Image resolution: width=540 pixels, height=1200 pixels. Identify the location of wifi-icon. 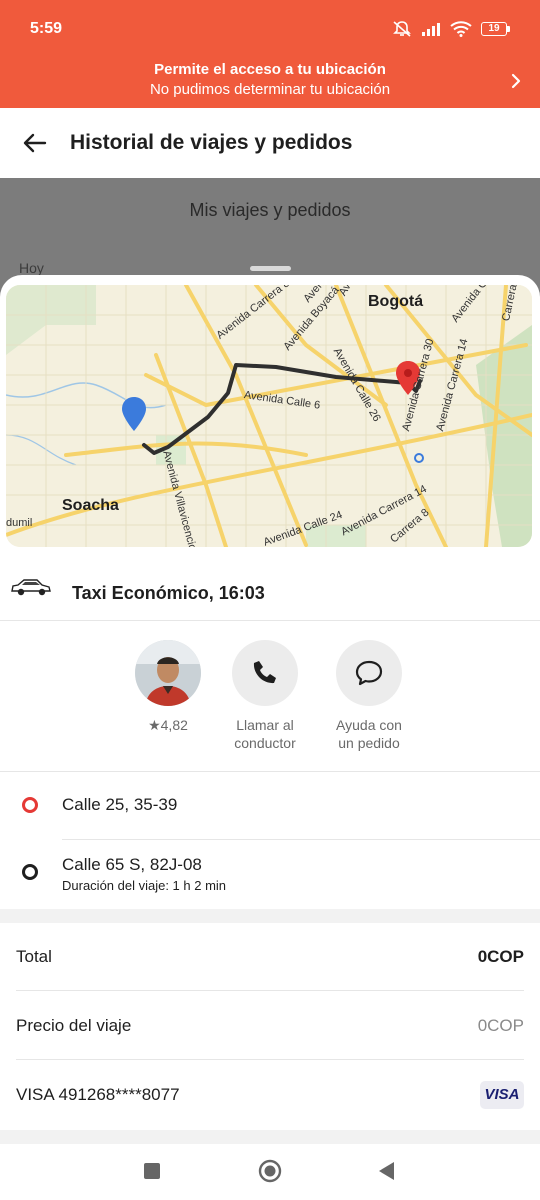
(461, 29).